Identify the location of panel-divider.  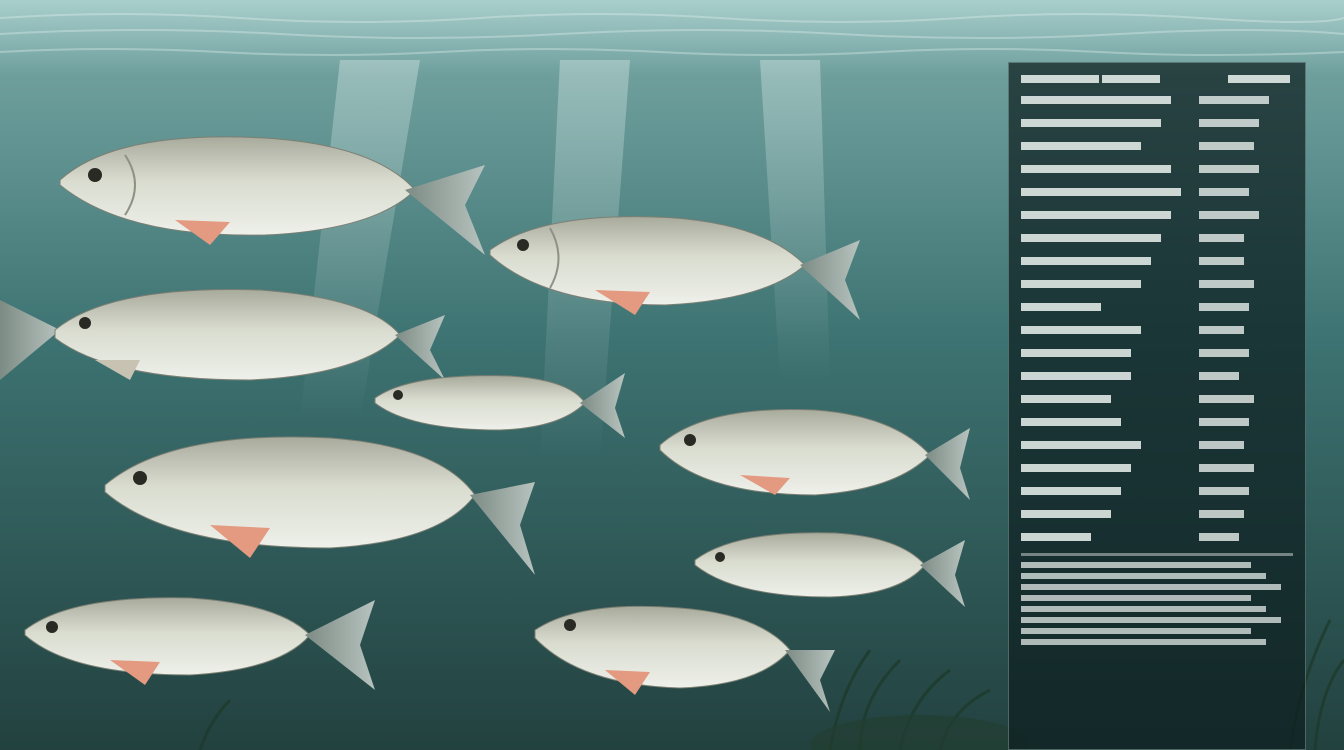
(1157, 554).